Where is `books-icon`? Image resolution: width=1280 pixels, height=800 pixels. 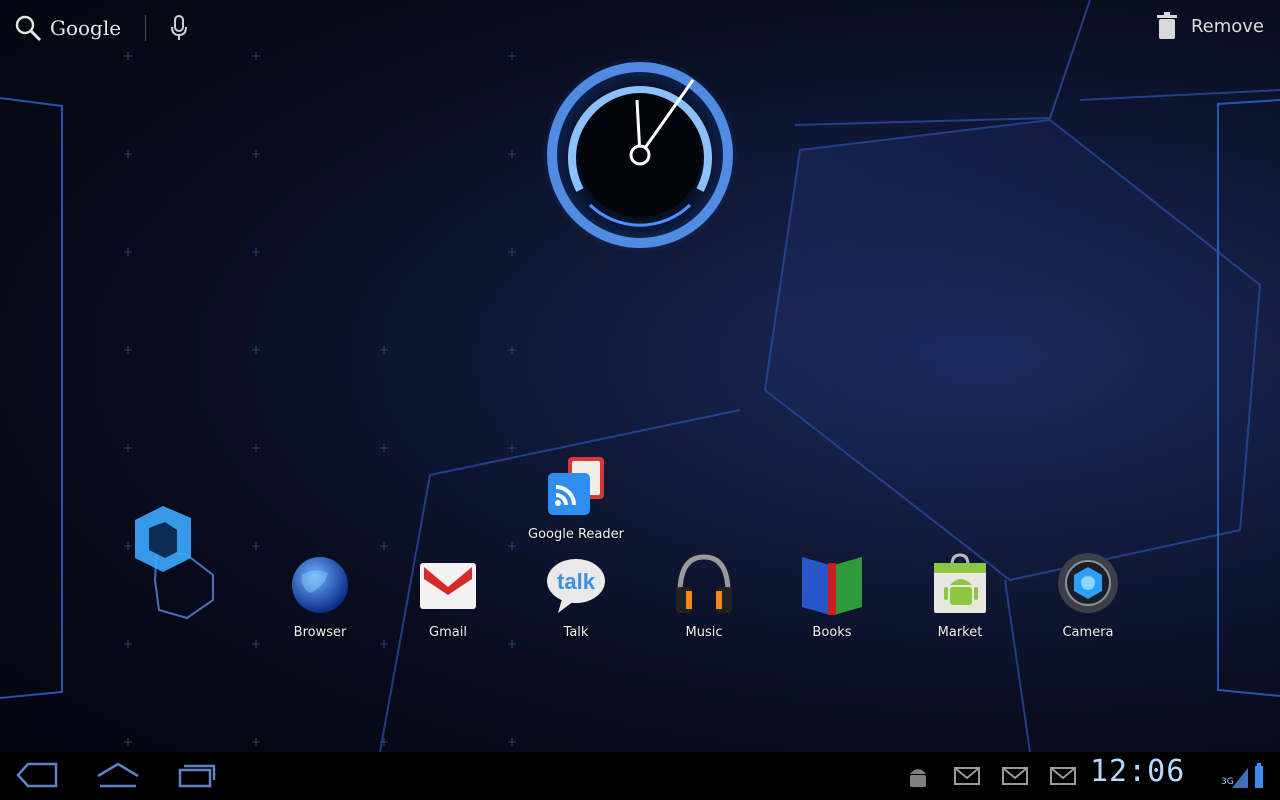 books-icon is located at coordinates (832, 586).